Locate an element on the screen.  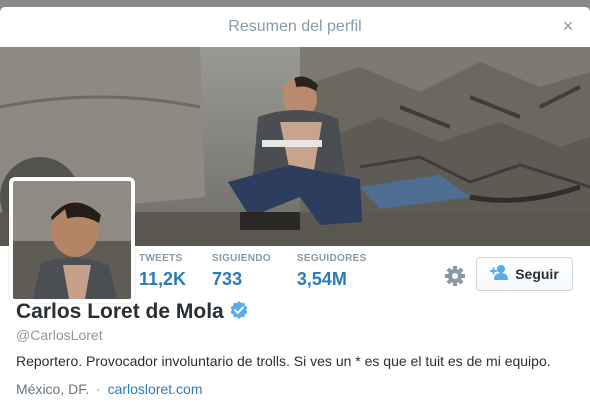
stat-tweets: TWEETS 11,2K is located at coordinates (162, 272).